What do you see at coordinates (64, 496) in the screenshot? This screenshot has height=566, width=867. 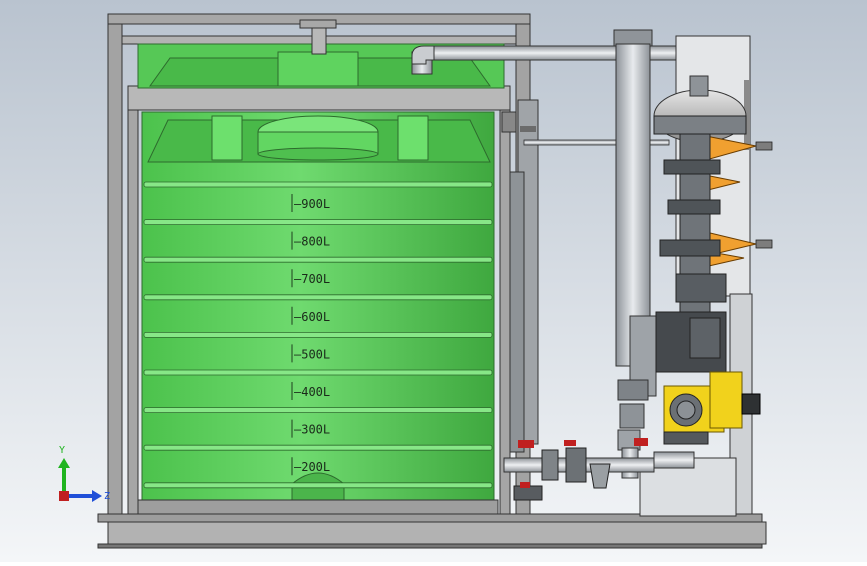 I see `triad-origin` at bounding box center [64, 496].